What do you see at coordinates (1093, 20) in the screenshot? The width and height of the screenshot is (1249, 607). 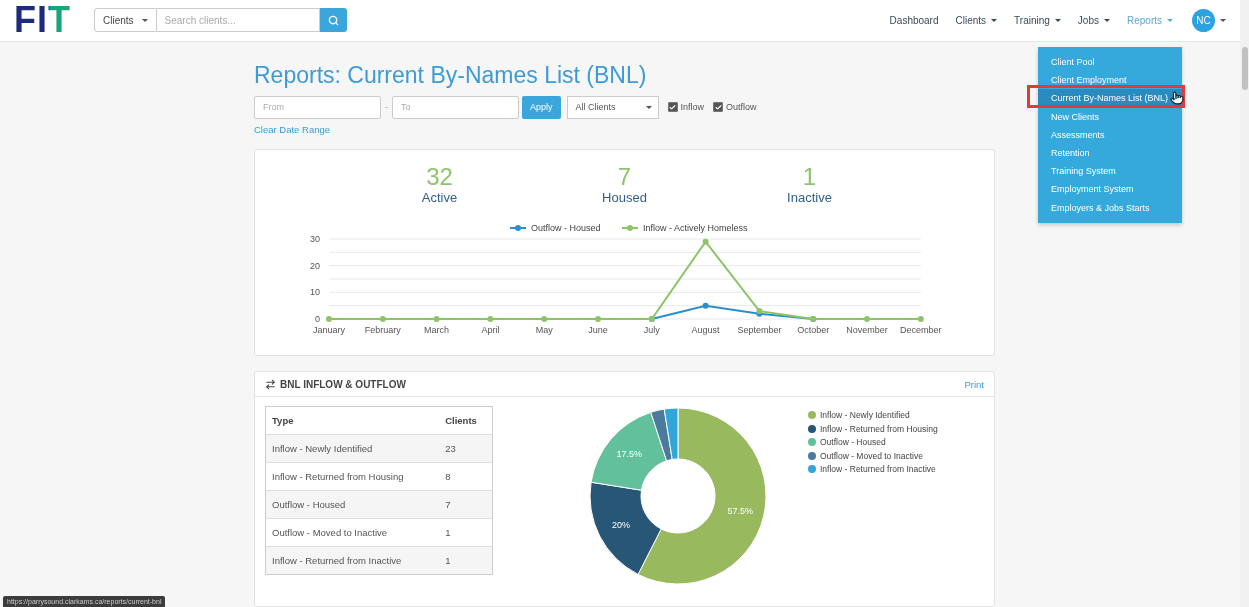 I see `nav-link: Jobs` at bounding box center [1093, 20].